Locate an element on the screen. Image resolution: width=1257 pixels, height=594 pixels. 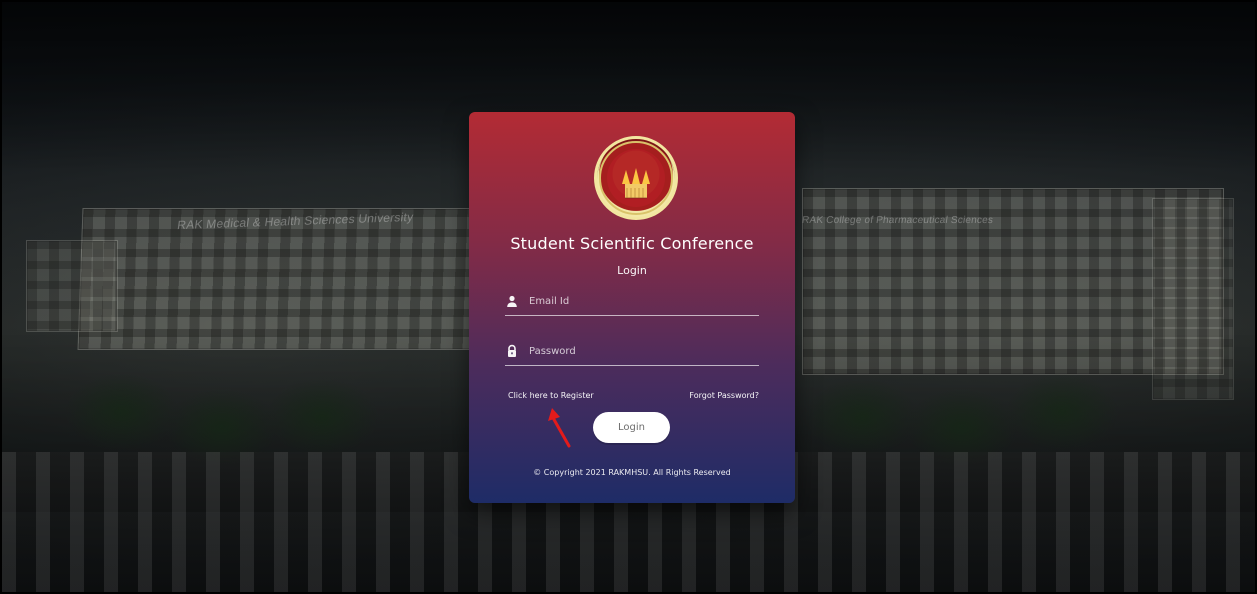
forgot-password-link: Forgot Password? is located at coordinates (724, 395).